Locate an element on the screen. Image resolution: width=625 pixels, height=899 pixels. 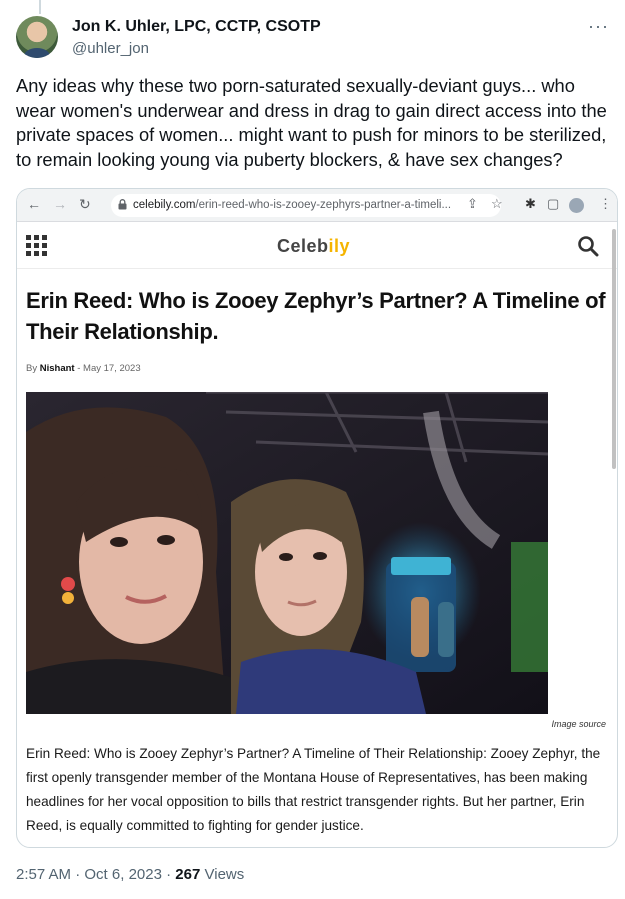
reload-icon: ↻ is located at coordinates (85, 204).